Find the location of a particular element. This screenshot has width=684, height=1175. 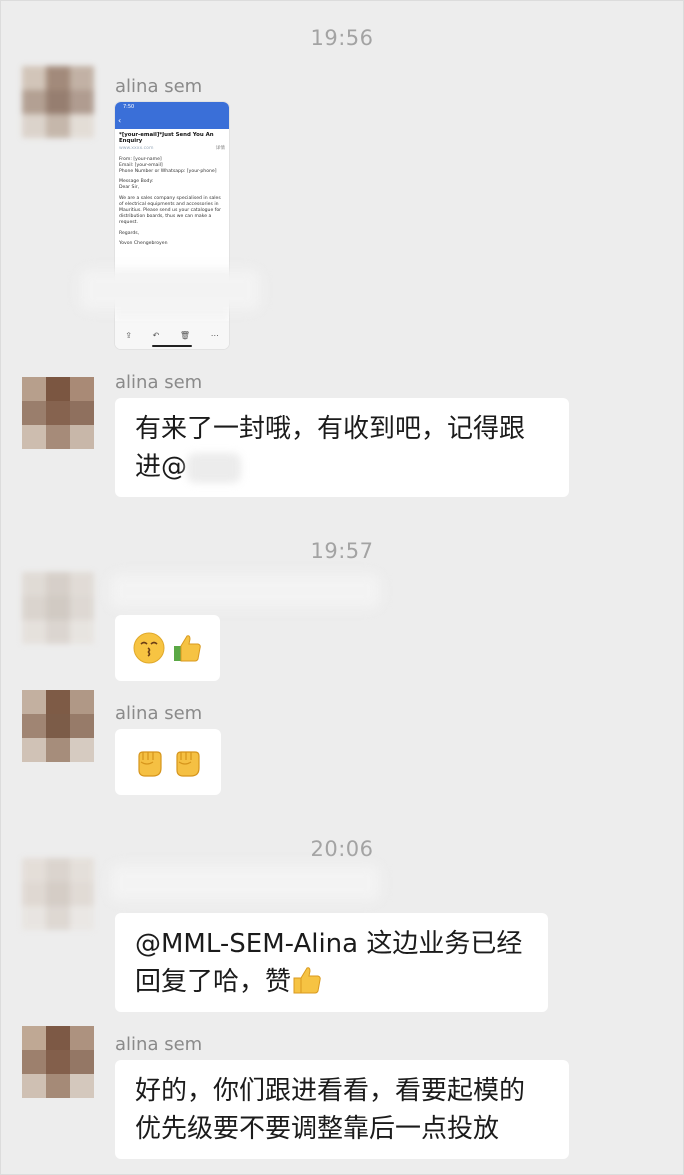

message-bubble: 有来了一封哦，有收到吧，记得跟进@ is located at coordinates (342, 447).